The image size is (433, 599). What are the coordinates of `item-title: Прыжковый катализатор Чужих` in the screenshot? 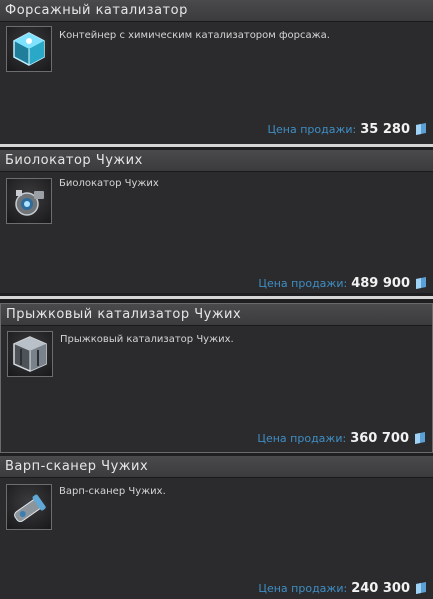 It's located at (216, 315).